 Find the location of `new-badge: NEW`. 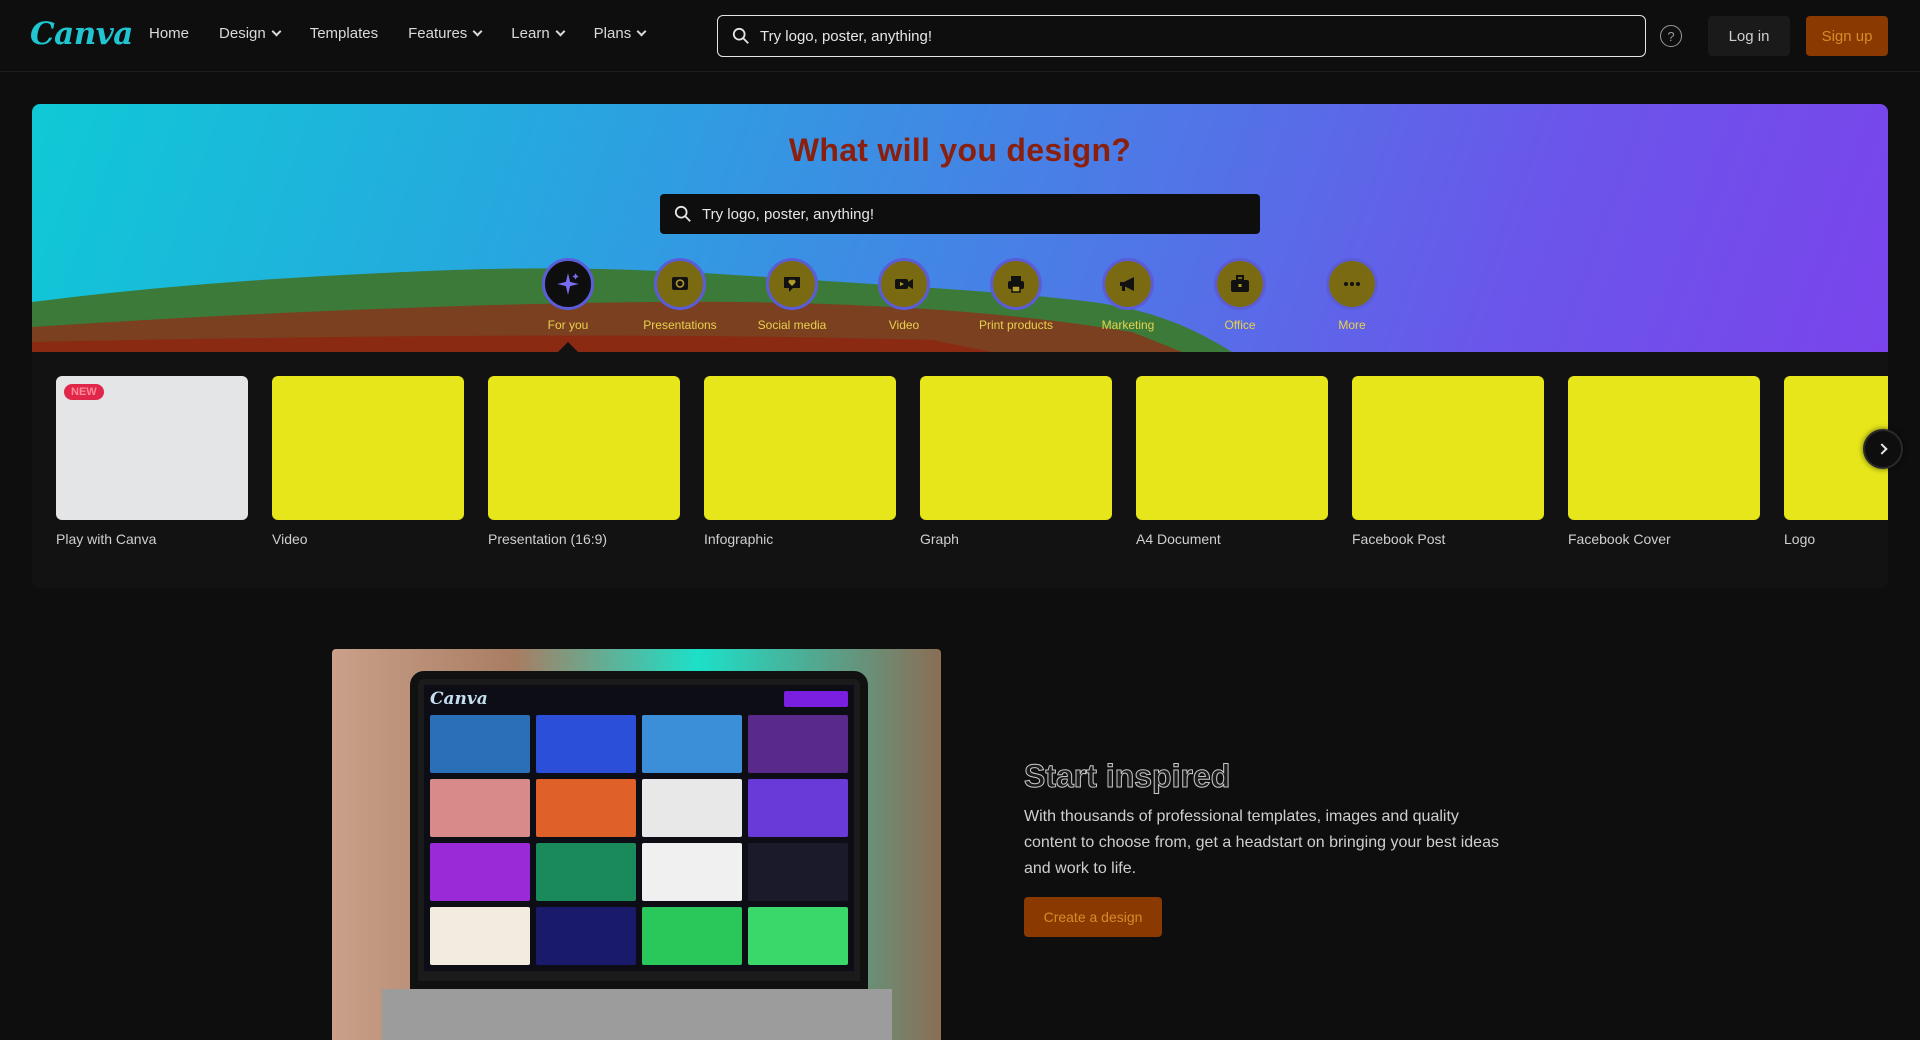

new-badge: NEW is located at coordinates (84, 392).